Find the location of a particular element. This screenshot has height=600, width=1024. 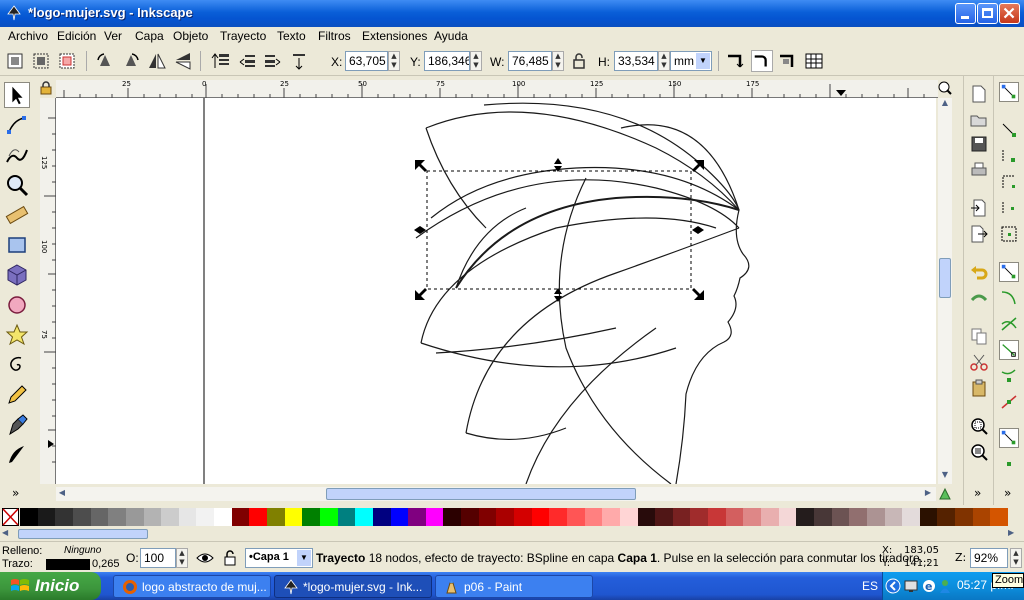

save-icon is located at coordinates (979, 144).